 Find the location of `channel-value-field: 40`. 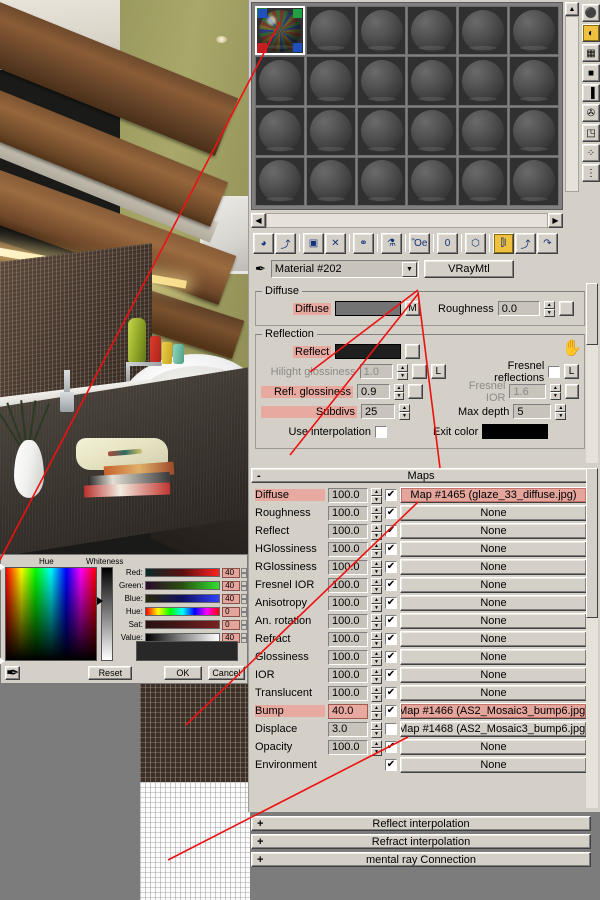

channel-value-field: 40 is located at coordinates (231, 598).